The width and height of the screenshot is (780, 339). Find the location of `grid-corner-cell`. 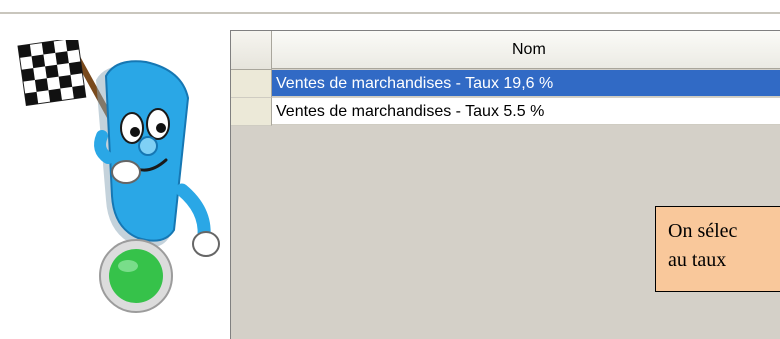

grid-corner-cell is located at coordinates (251, 50).